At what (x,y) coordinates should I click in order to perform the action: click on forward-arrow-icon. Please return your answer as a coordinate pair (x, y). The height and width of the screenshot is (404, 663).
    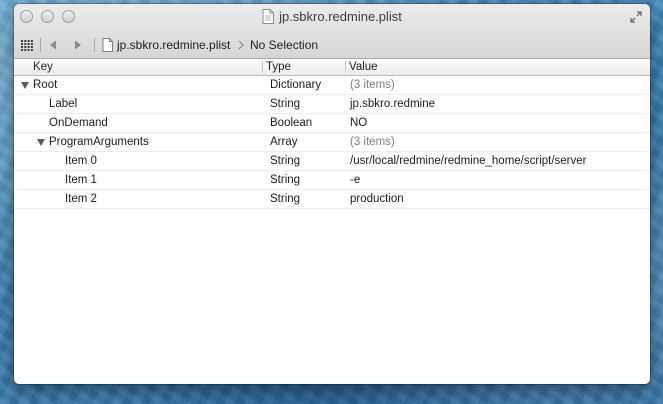
    Looking at the image, I should click on (78, 45).